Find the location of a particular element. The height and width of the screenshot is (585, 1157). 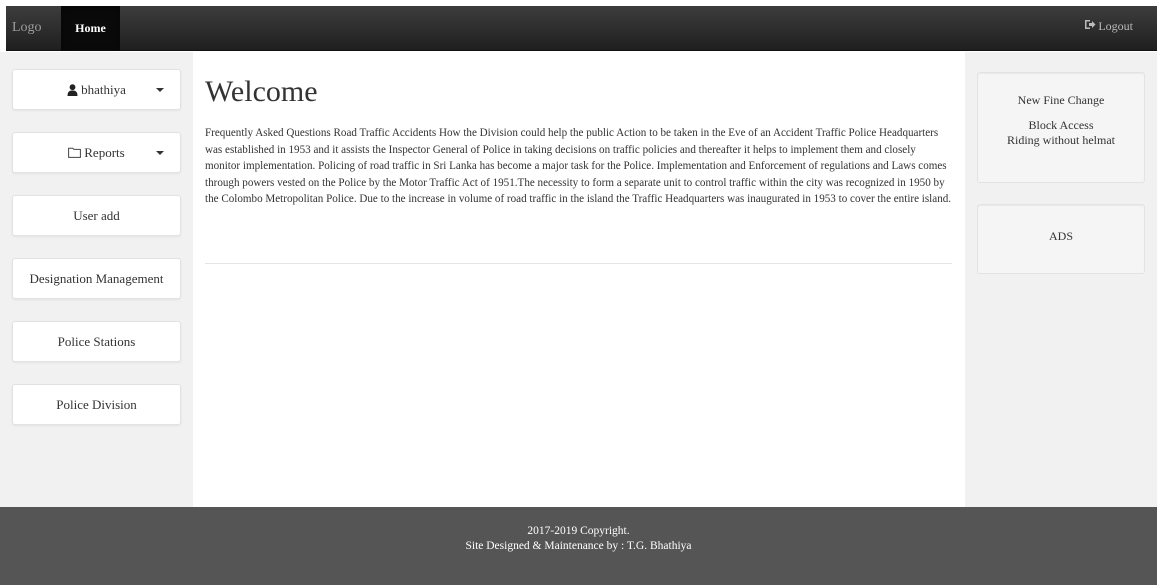

logout-label: Logout is located at coordinates (1115, 26).